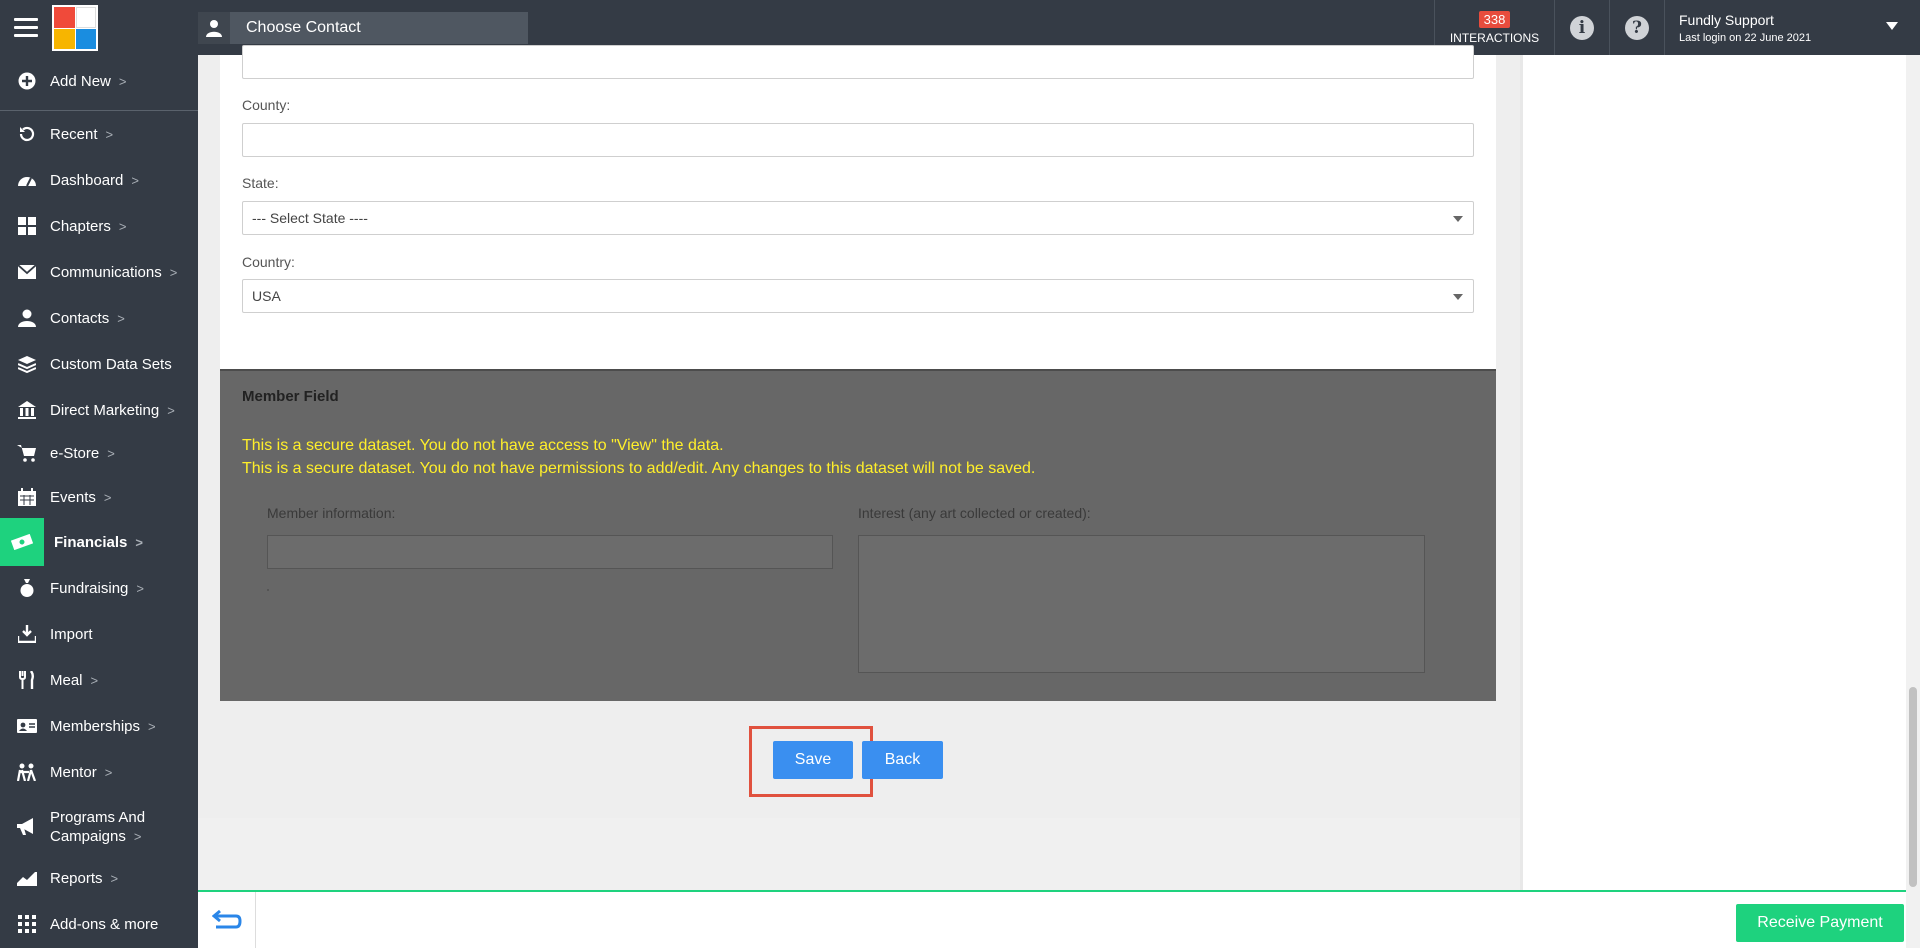 This screenshot has height=948, width=1920. What do you see at coordinates (99, 453) in the screenshot?
I see `sidebar-item-e-store: e-Store >` at bounding box center [99, 453].